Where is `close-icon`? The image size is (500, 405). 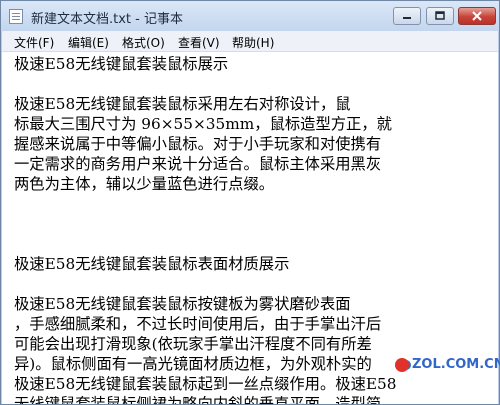
close-icon is located at coordinates (477, 16).